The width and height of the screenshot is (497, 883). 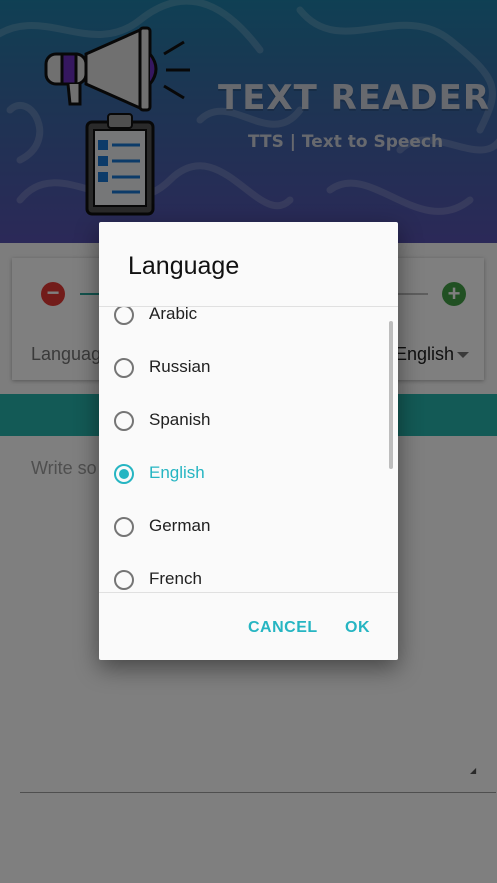 I want to click on cancel-button: CANCEL, so click(x=283, y=628).